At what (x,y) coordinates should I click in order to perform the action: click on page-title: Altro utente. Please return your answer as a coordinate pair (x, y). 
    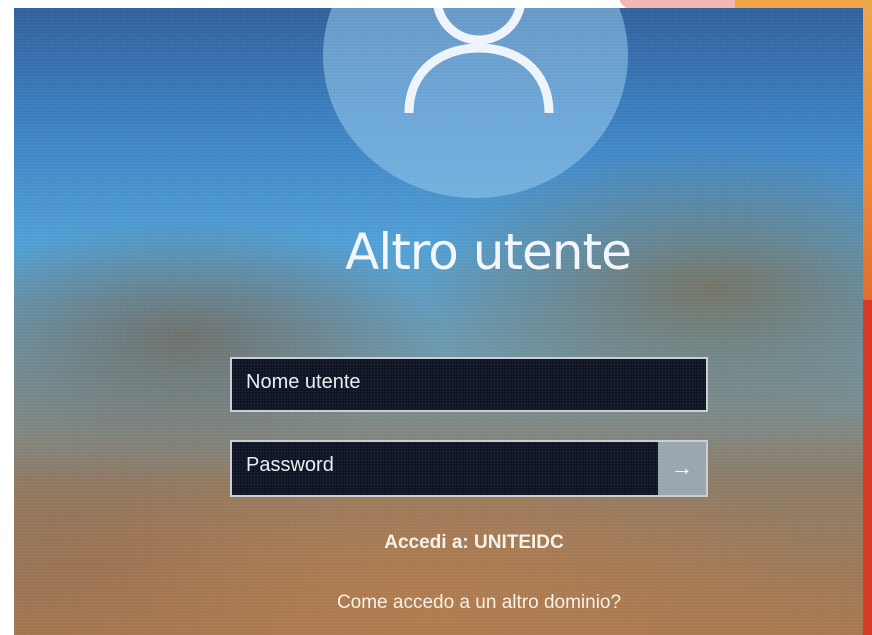
    Looking at the image, I should click on (488, 252).